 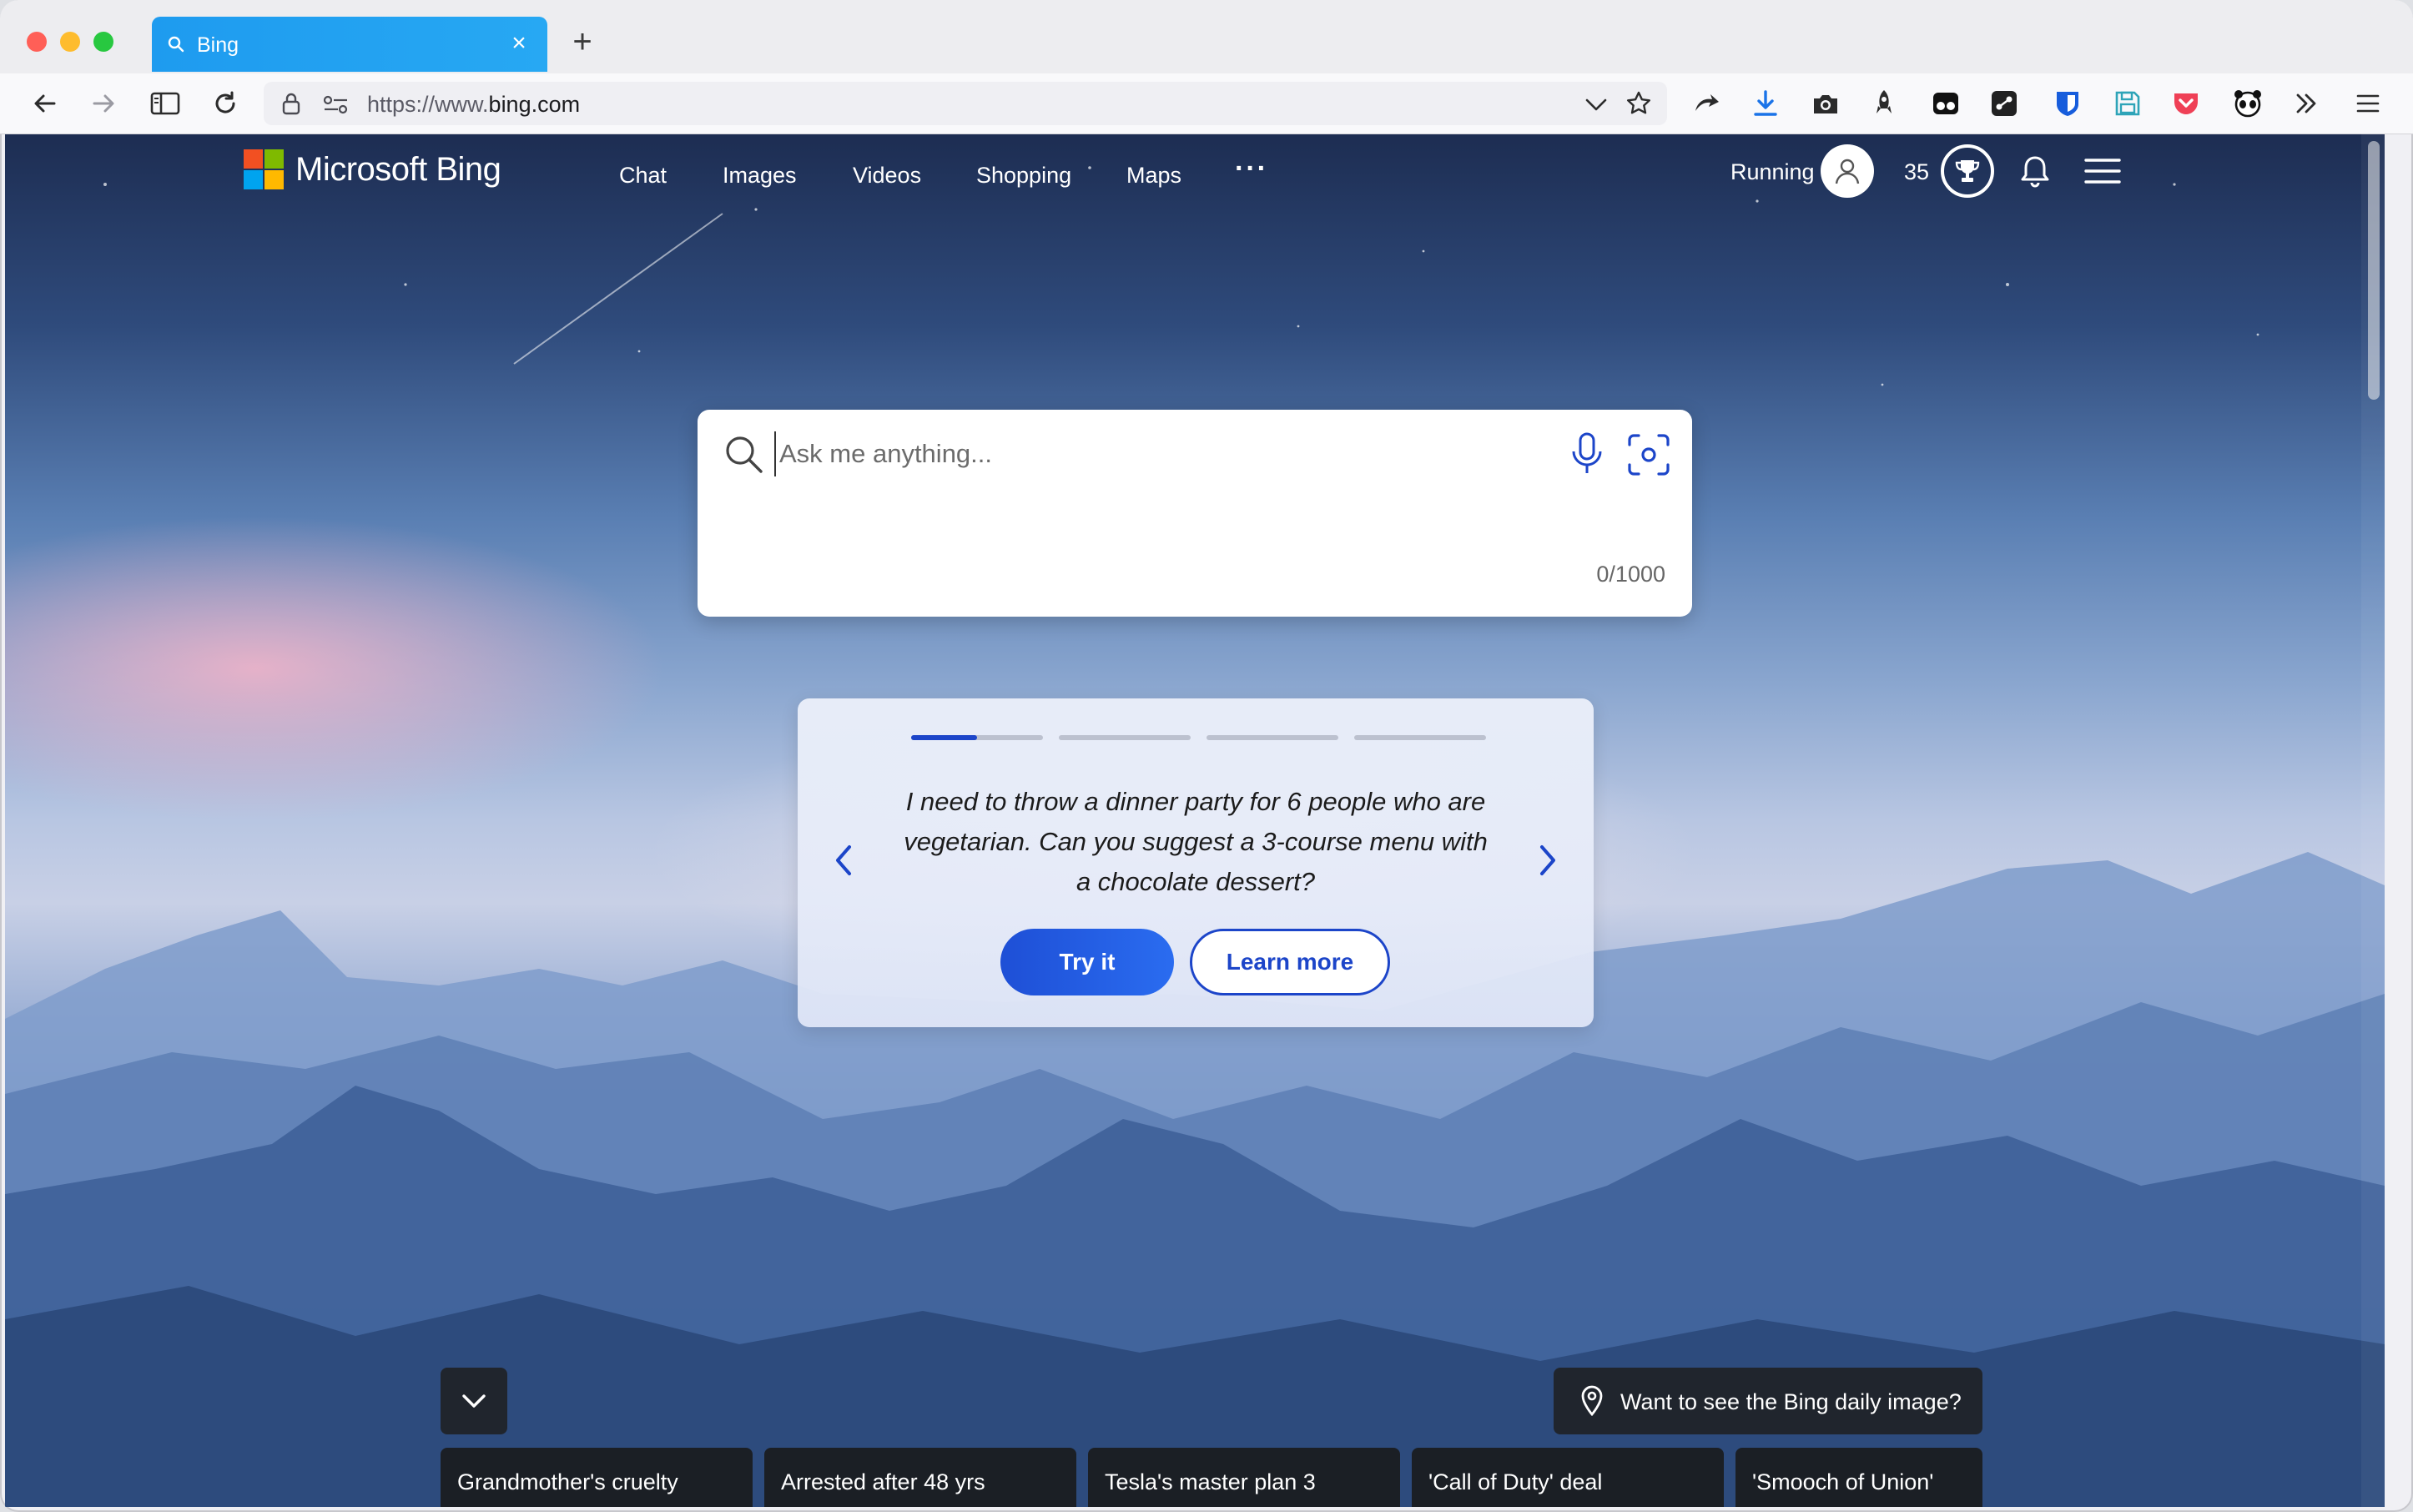 I want to click on news-headline: 'Smooch of Union', so click(x=1843, y=1481).